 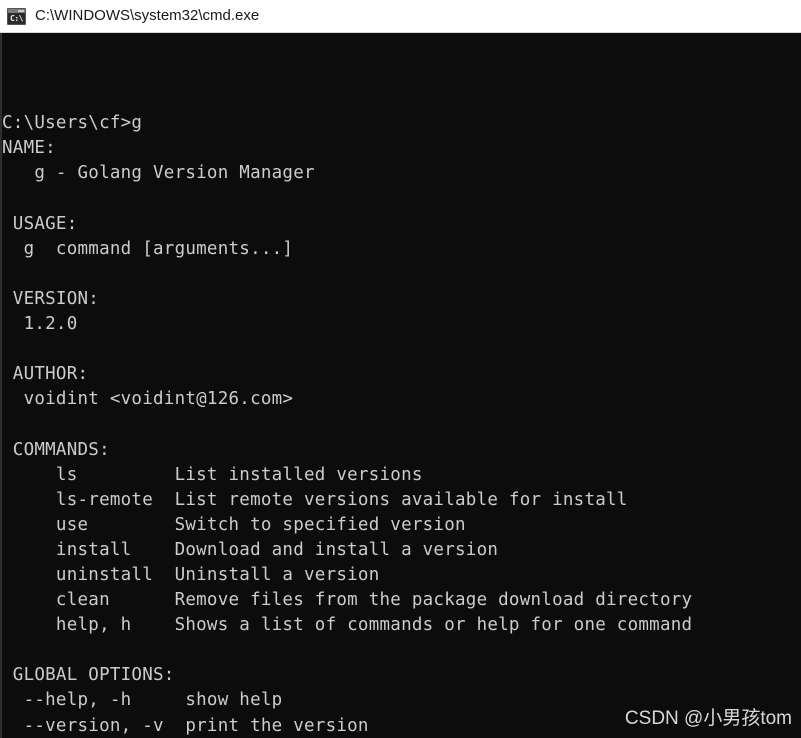 What do you see at coordinates (40, 223) in the screenshot?
I see `console-line: USAGE:` at bounding box center [40, 223].